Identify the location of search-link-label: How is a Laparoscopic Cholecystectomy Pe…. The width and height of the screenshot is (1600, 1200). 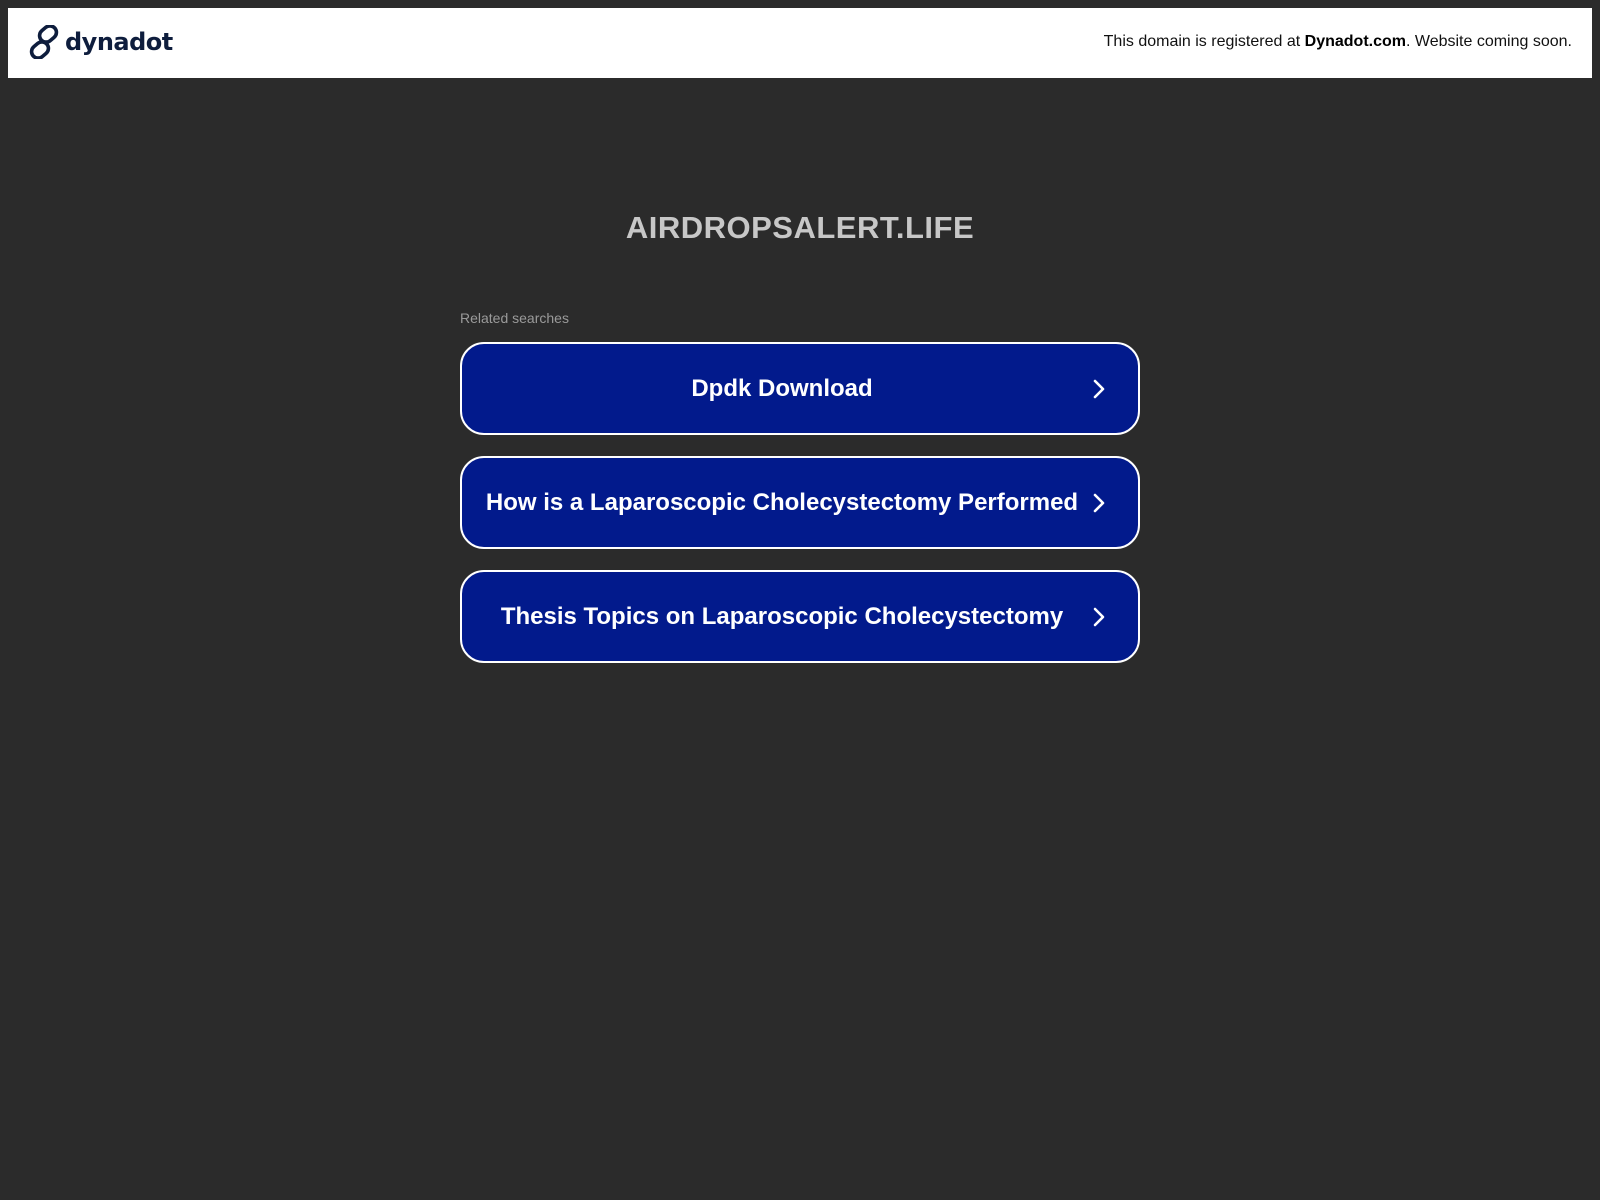
(782, 502).